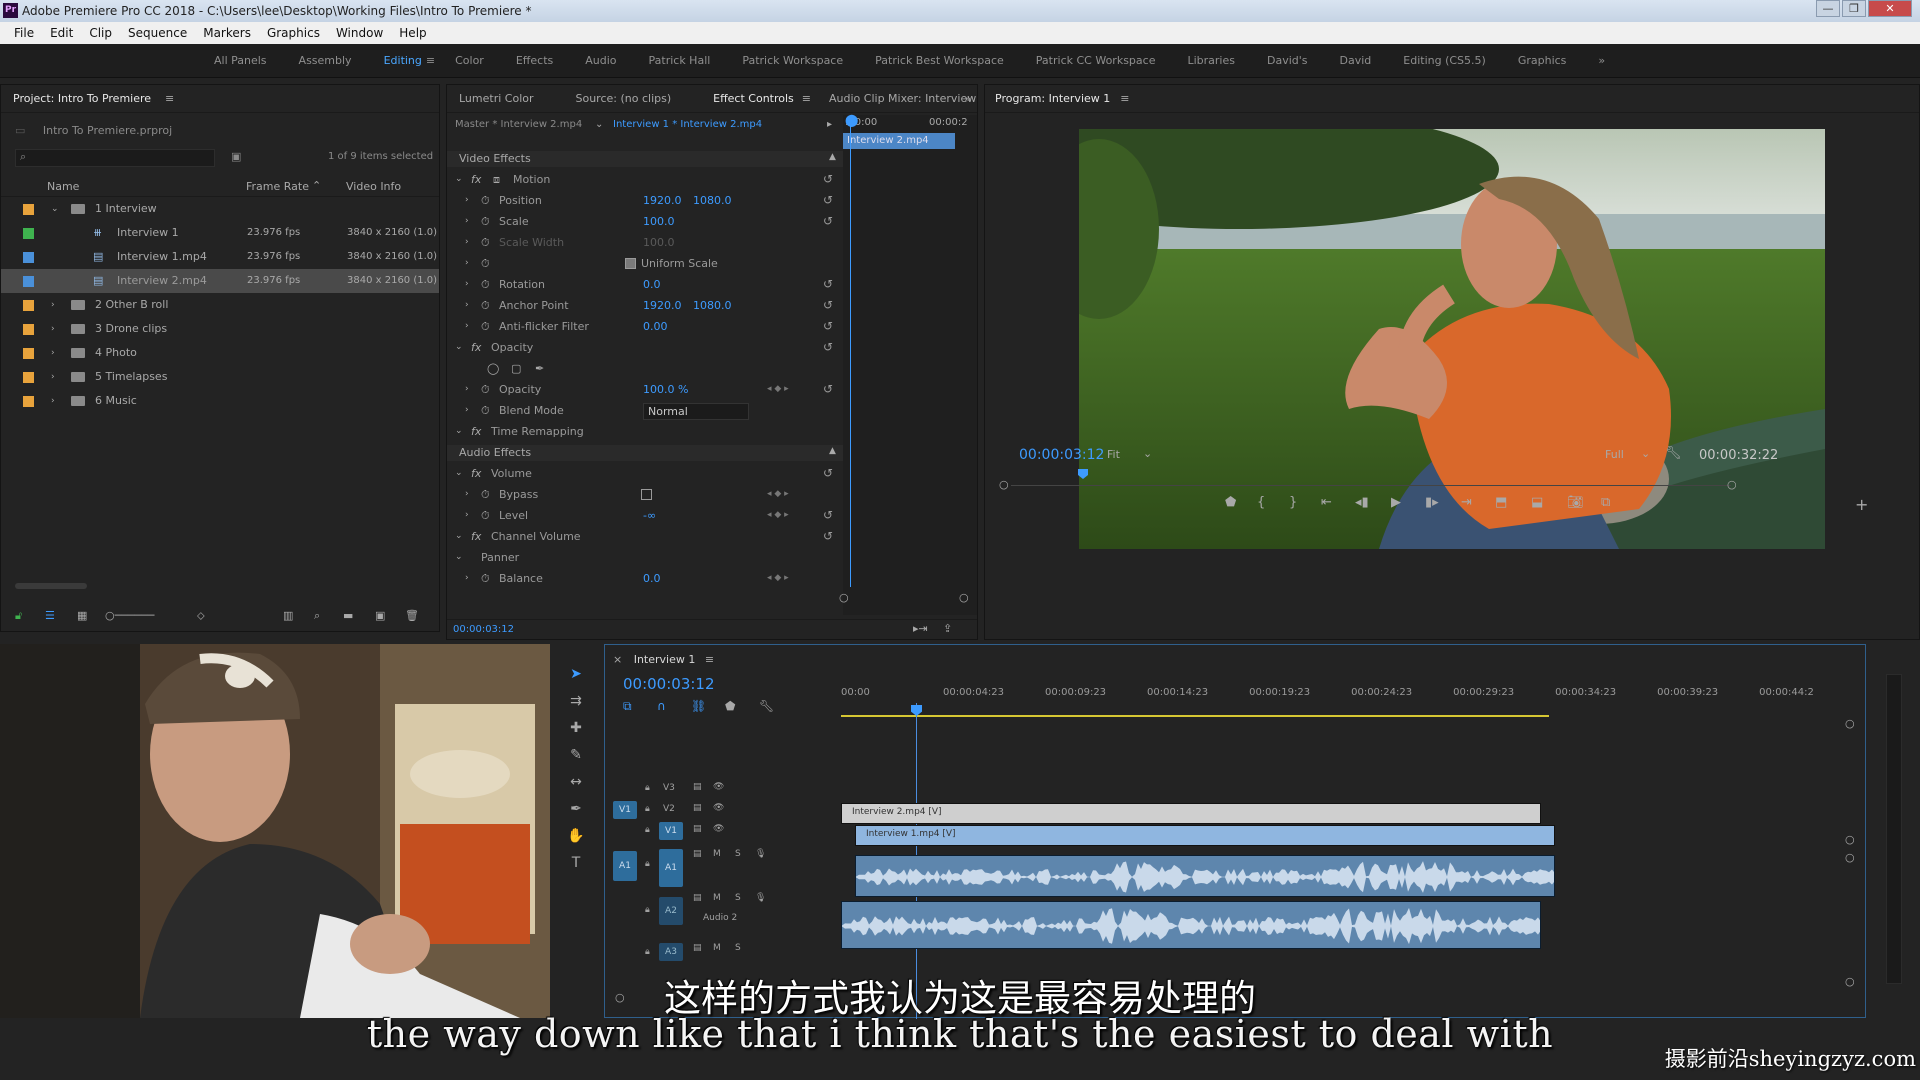 This screenshot has height=1080, width=1920. Describe the element at coordinates (645, 98) in the screenshot. I see `tab-source: Source: (no clips)` at that location.